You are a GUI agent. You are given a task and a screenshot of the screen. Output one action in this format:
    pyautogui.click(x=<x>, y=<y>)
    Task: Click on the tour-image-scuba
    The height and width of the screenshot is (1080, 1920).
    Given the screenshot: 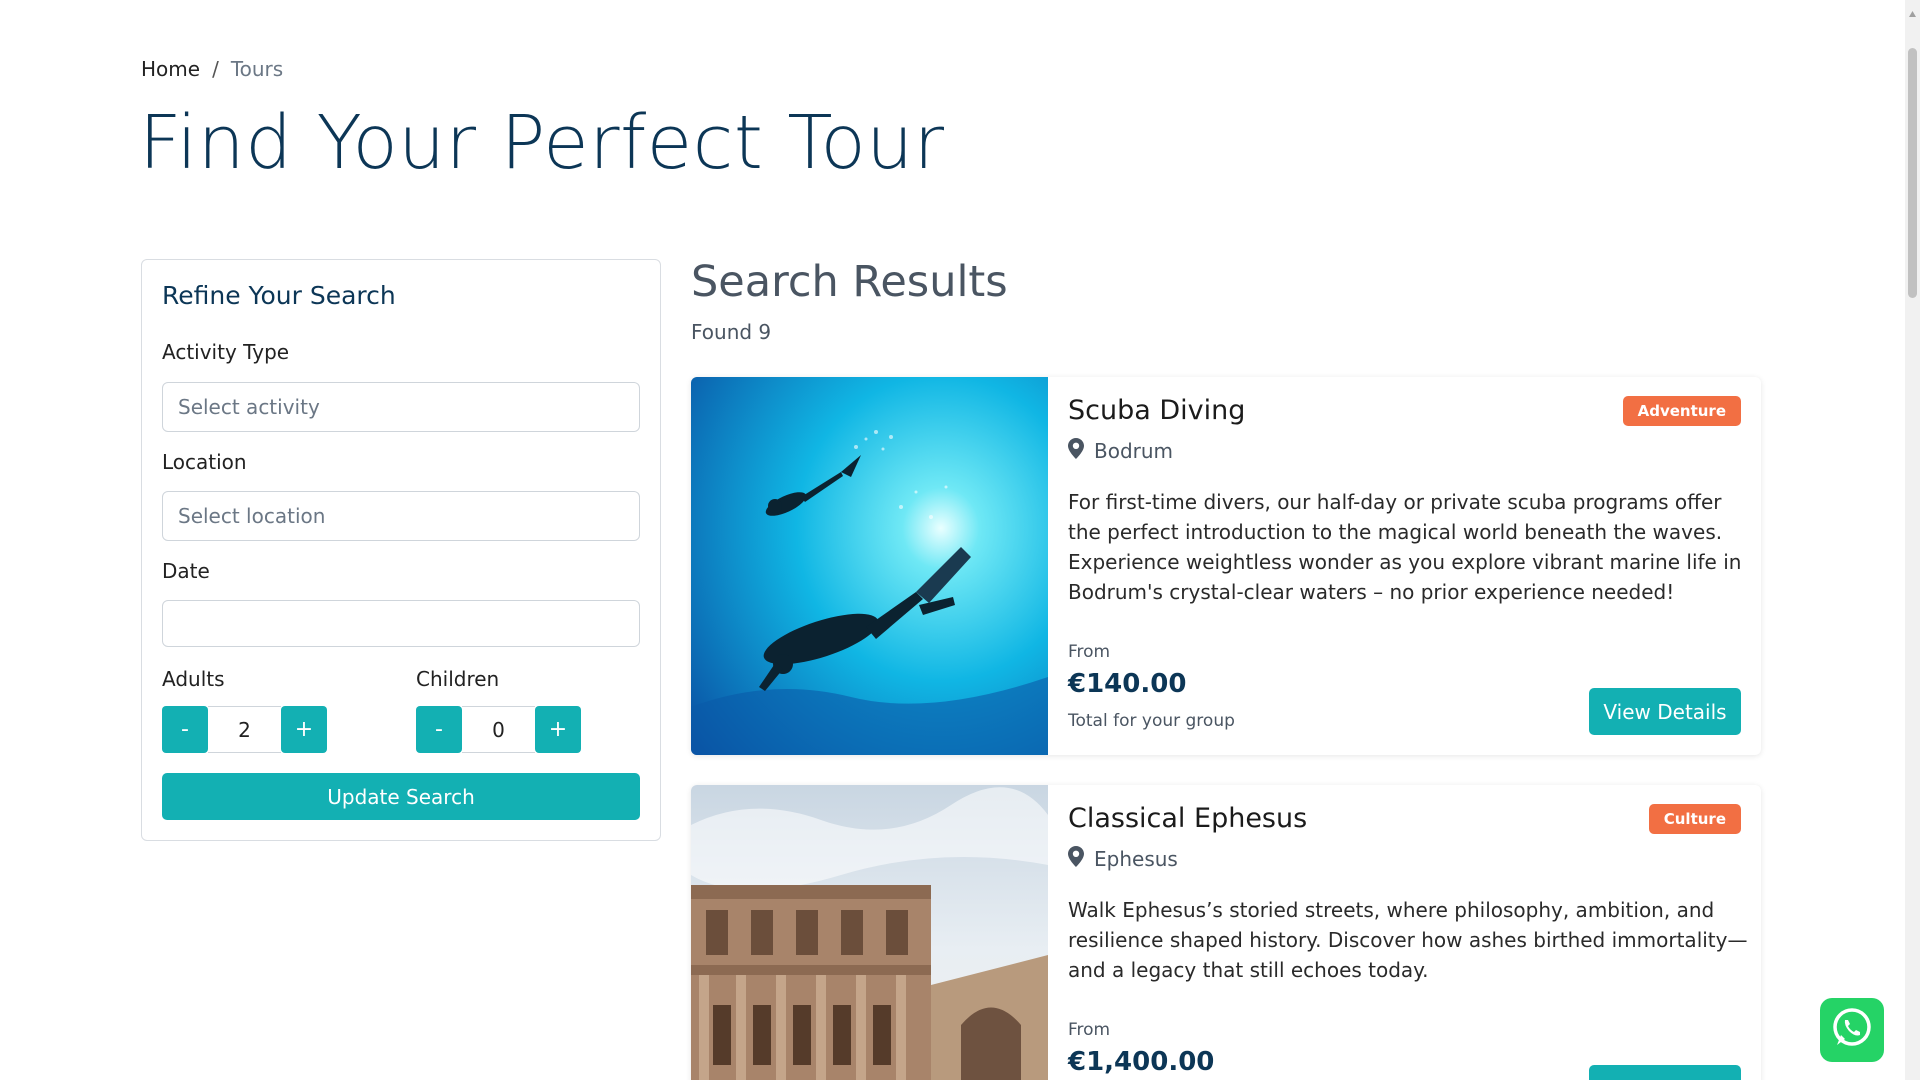 What is the action you would take?
    pyautogui.click(x=869, y=566)
    